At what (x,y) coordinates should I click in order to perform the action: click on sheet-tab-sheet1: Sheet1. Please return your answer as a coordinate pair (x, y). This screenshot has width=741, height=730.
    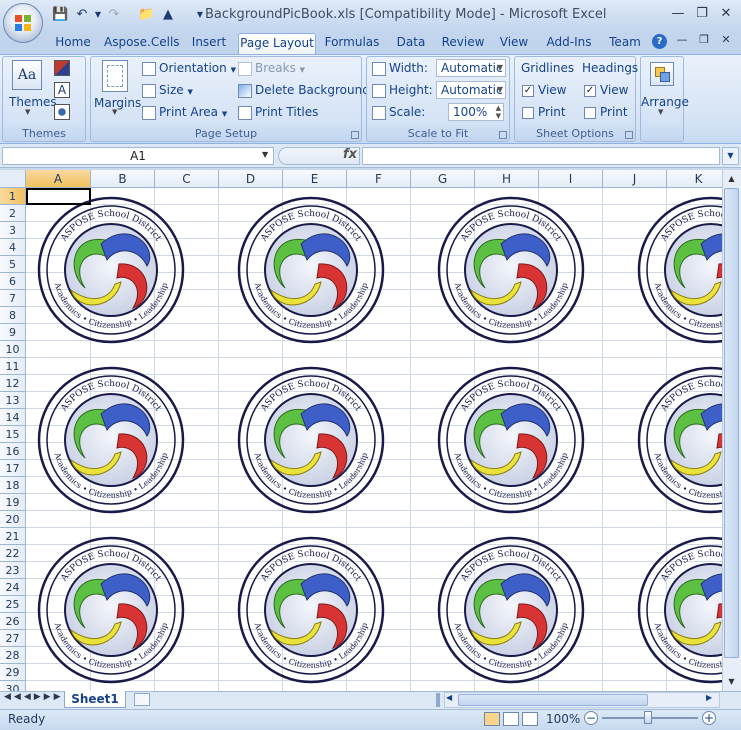
    Looking at the image, I should click on (95, 699).